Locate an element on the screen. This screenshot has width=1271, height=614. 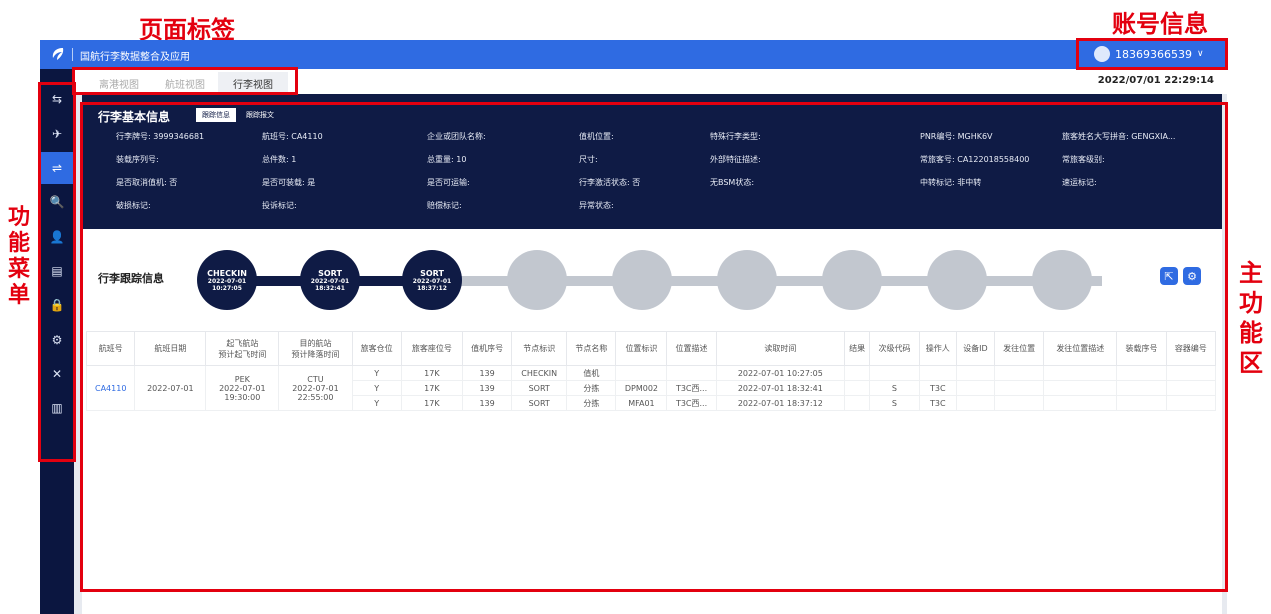
info-field: 常旅客级别: is located at coordinates (1083, 159).